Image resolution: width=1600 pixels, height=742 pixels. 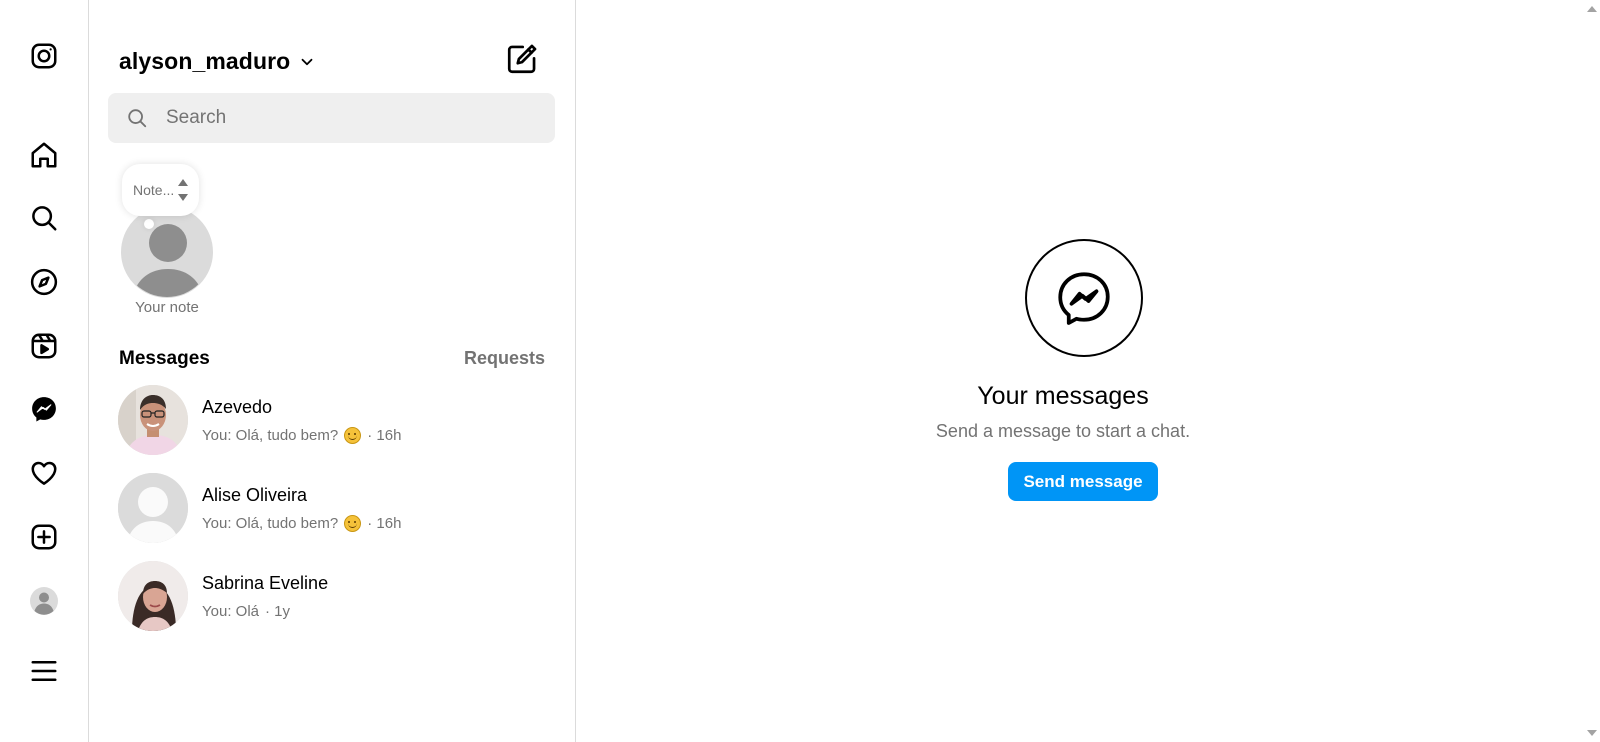 I want to click on scroll-down-arrow-icon, so click(x=1592, y=733).